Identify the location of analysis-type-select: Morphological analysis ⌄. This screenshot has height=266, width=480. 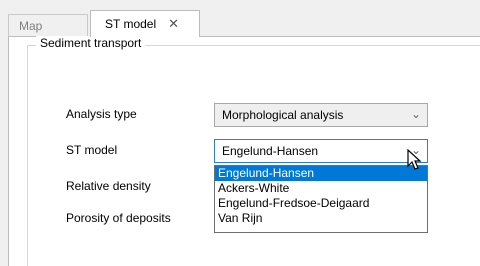
(321, 115).